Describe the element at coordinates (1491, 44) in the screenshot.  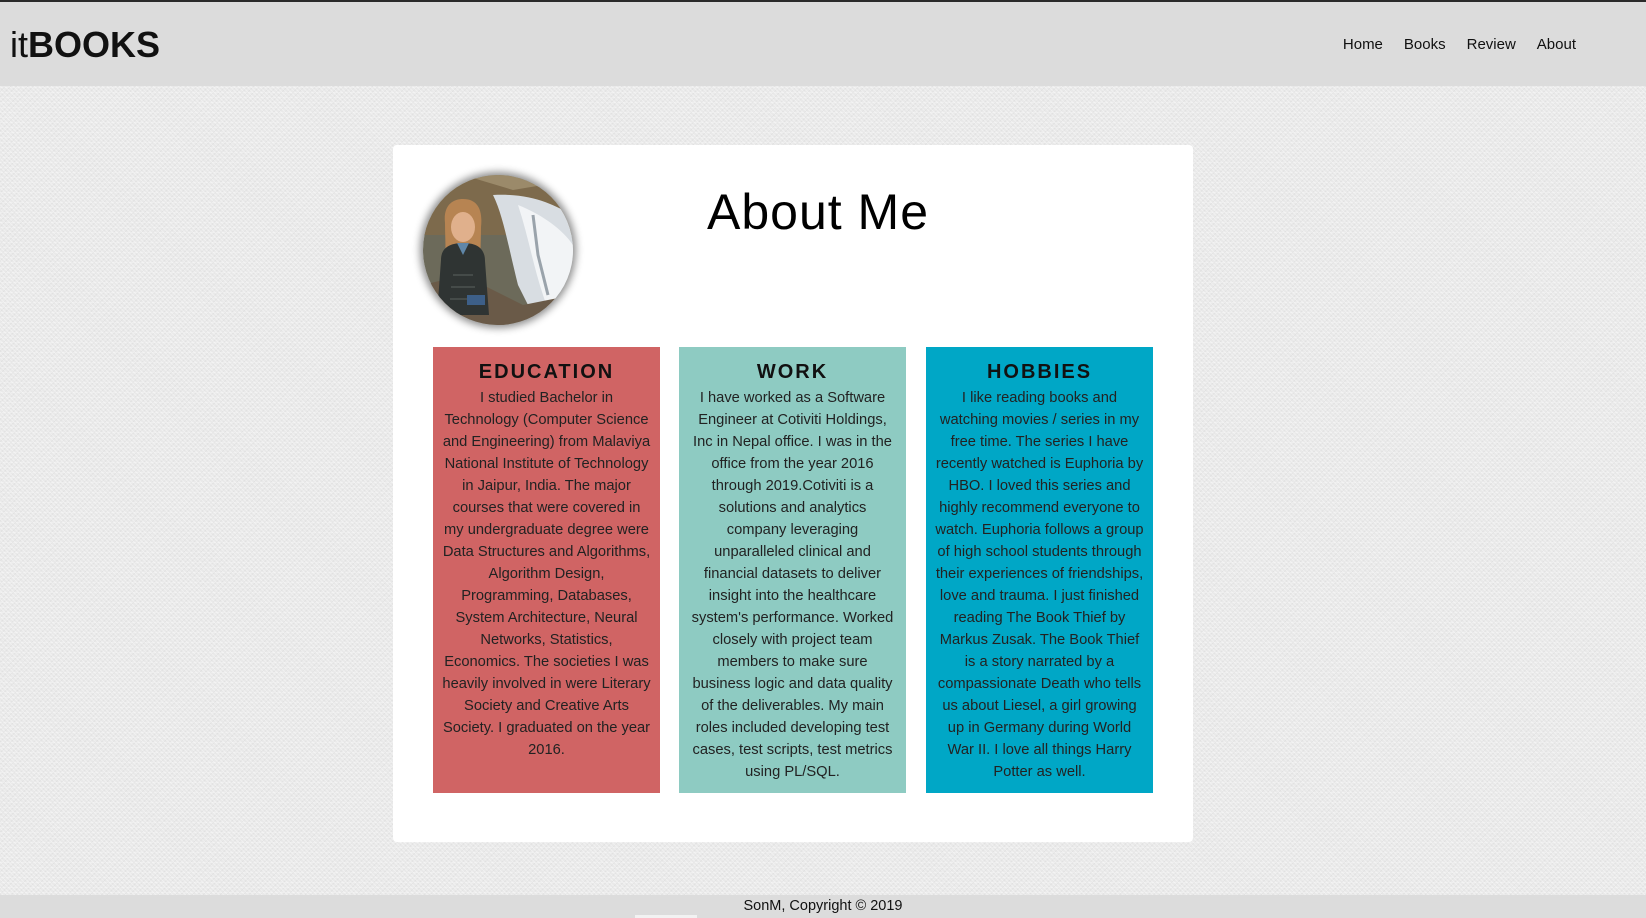
I see `nav-link-review: Review` at that location.